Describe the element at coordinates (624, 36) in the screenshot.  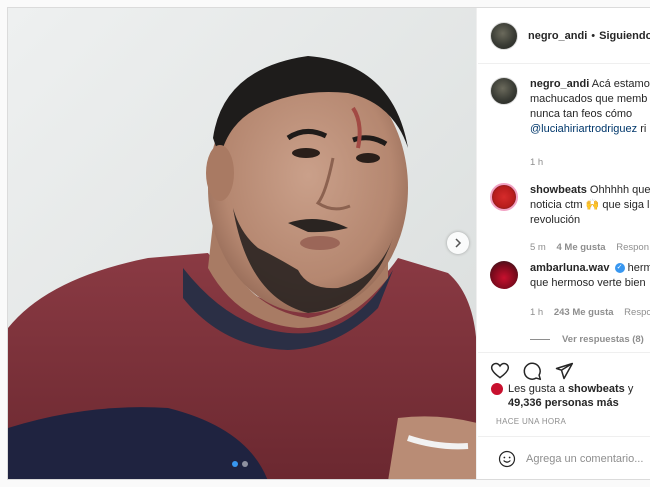
I see `following-button: Siguiendo` at that location.